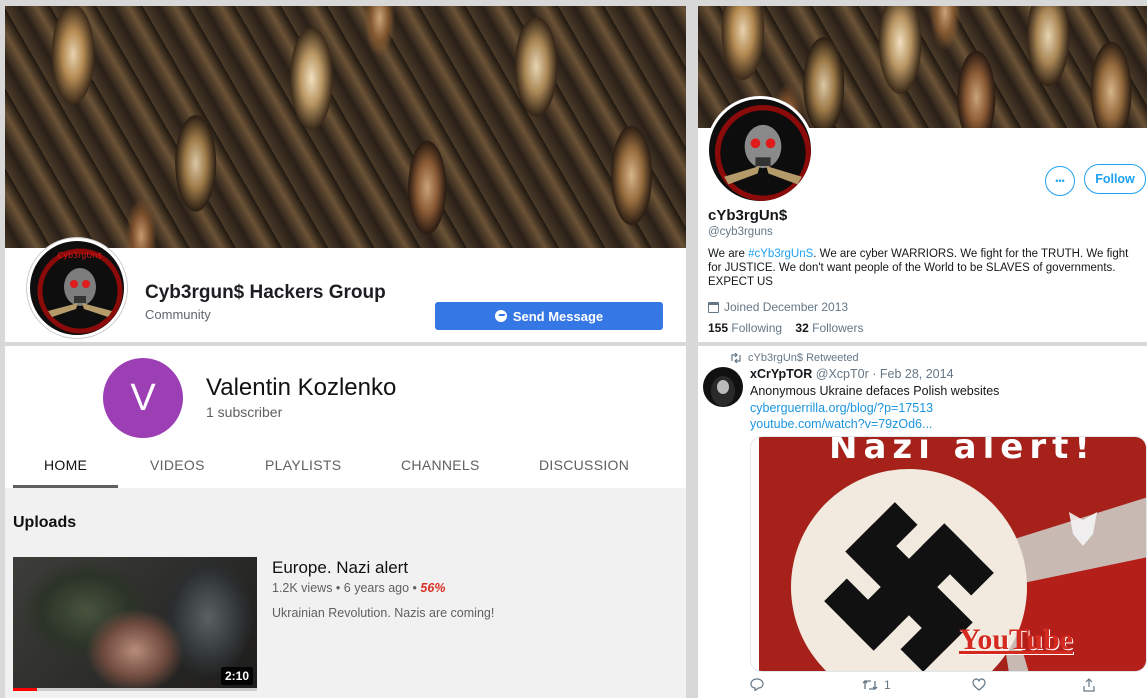  I want to click on tab-channels: CHANNELS, so click(440, 465).